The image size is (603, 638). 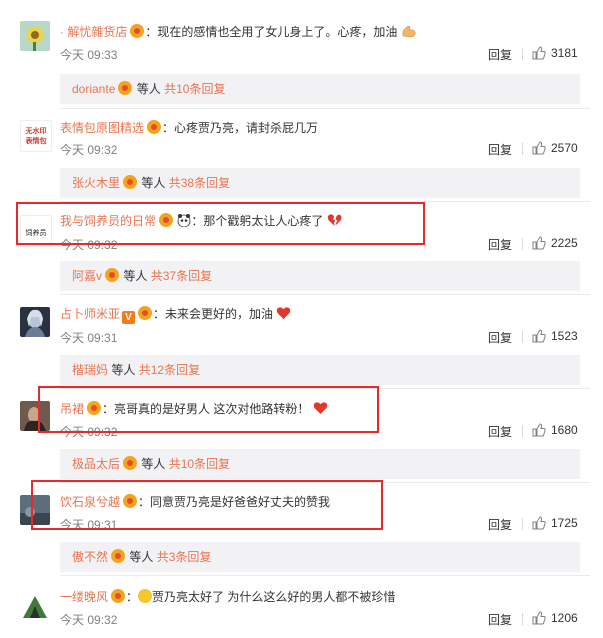 What do you see at coordinates (84, 597) in the screenshot?
I see `comment-username: 一缕晚风` at bounding box center [84, 597].